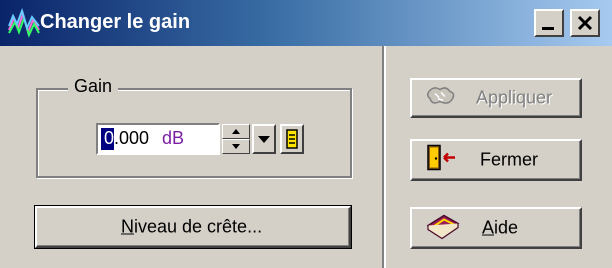 The image size is (612, 268). Describe the element at coordinates (443, 98) in the screenshot. I see `apply-icon` at that location.